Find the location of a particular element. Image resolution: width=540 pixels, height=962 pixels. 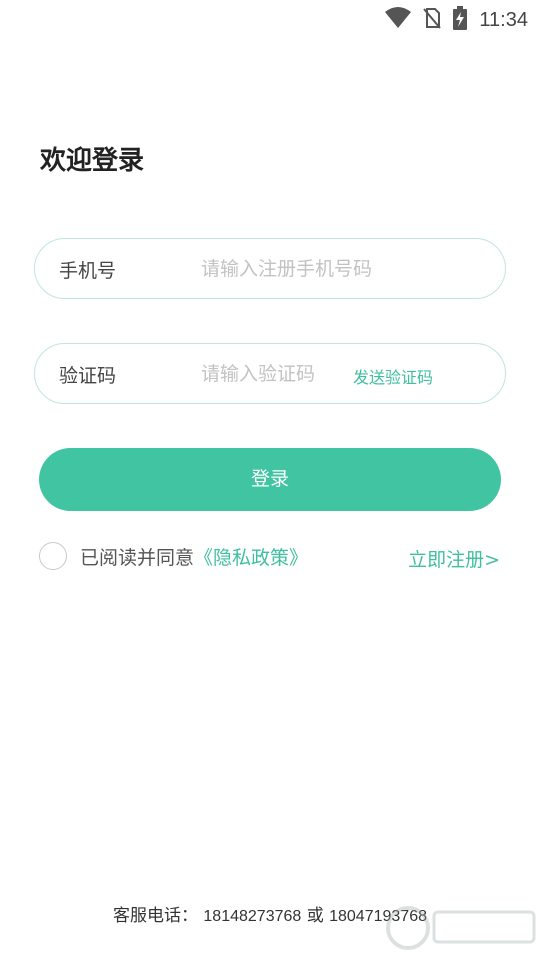

agreement-text: 已阅读并同意 is located at coordinates (137, 557).